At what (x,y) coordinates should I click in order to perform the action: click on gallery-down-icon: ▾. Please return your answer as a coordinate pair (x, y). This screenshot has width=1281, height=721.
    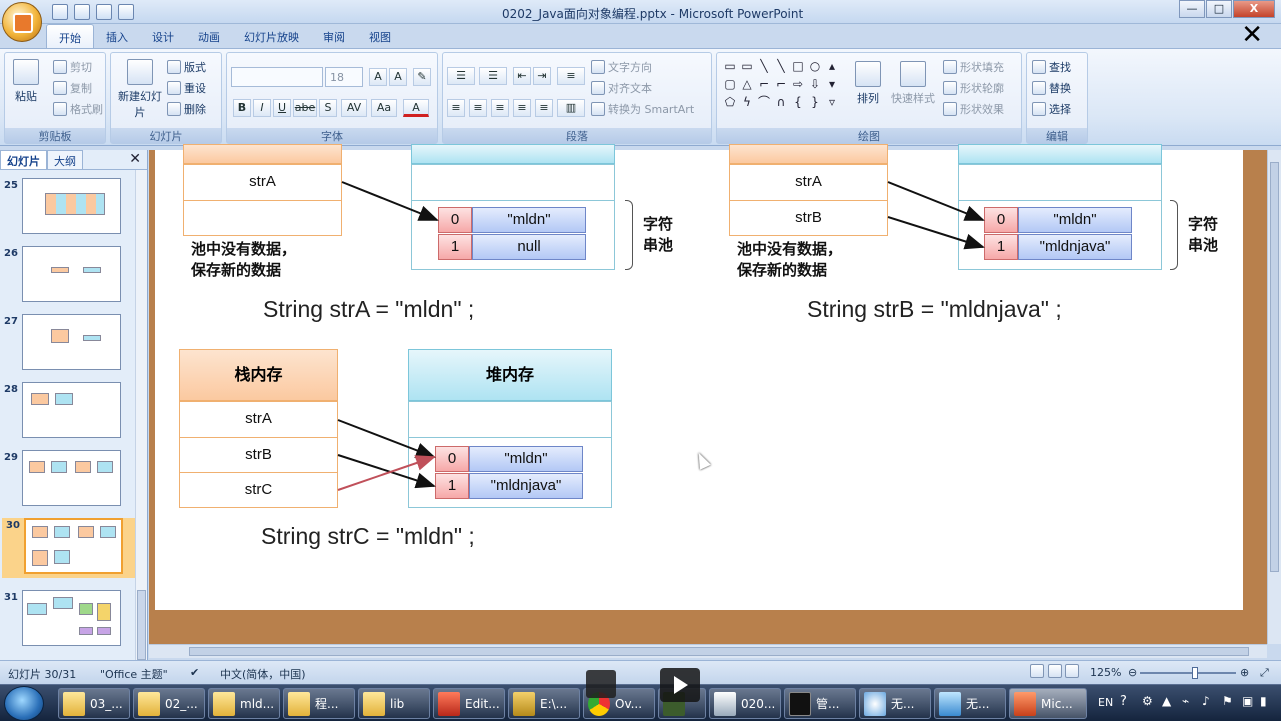
    Looking at the image, I should click on (832, 84).